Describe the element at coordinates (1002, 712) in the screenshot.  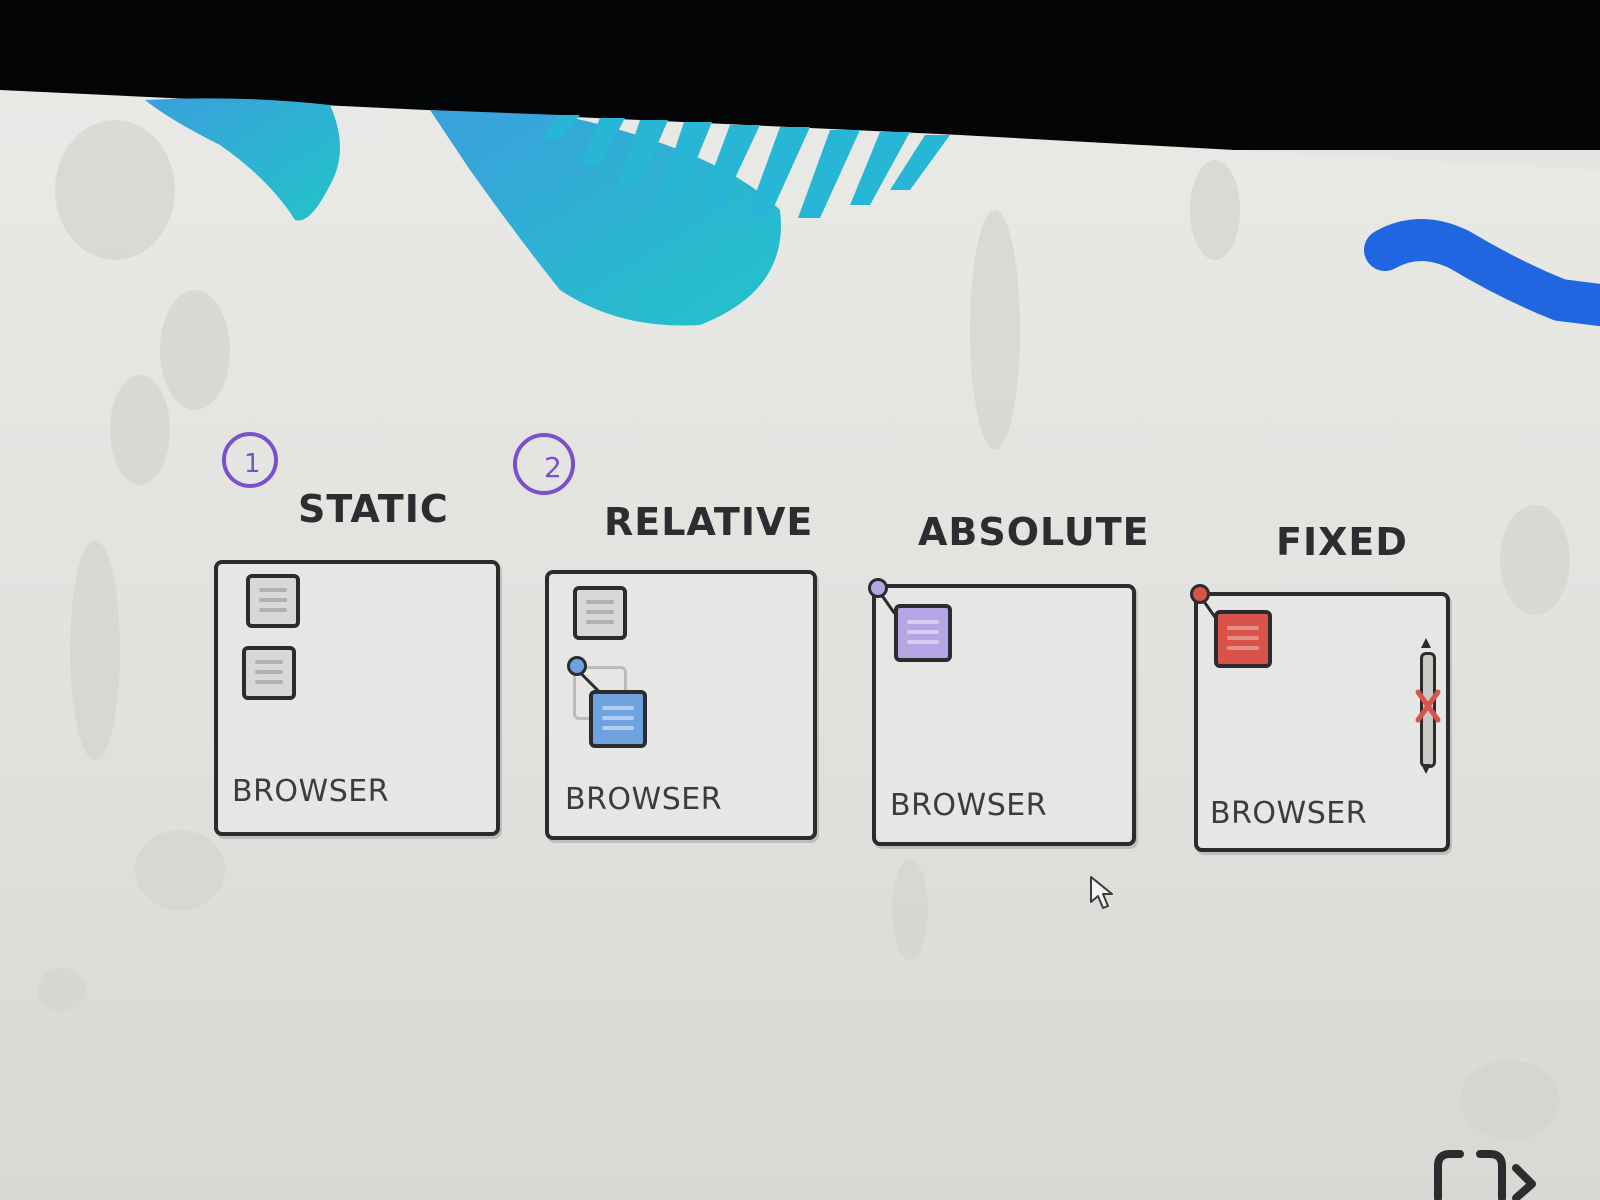
I see `panel-absolute: BROWSER` at that location.